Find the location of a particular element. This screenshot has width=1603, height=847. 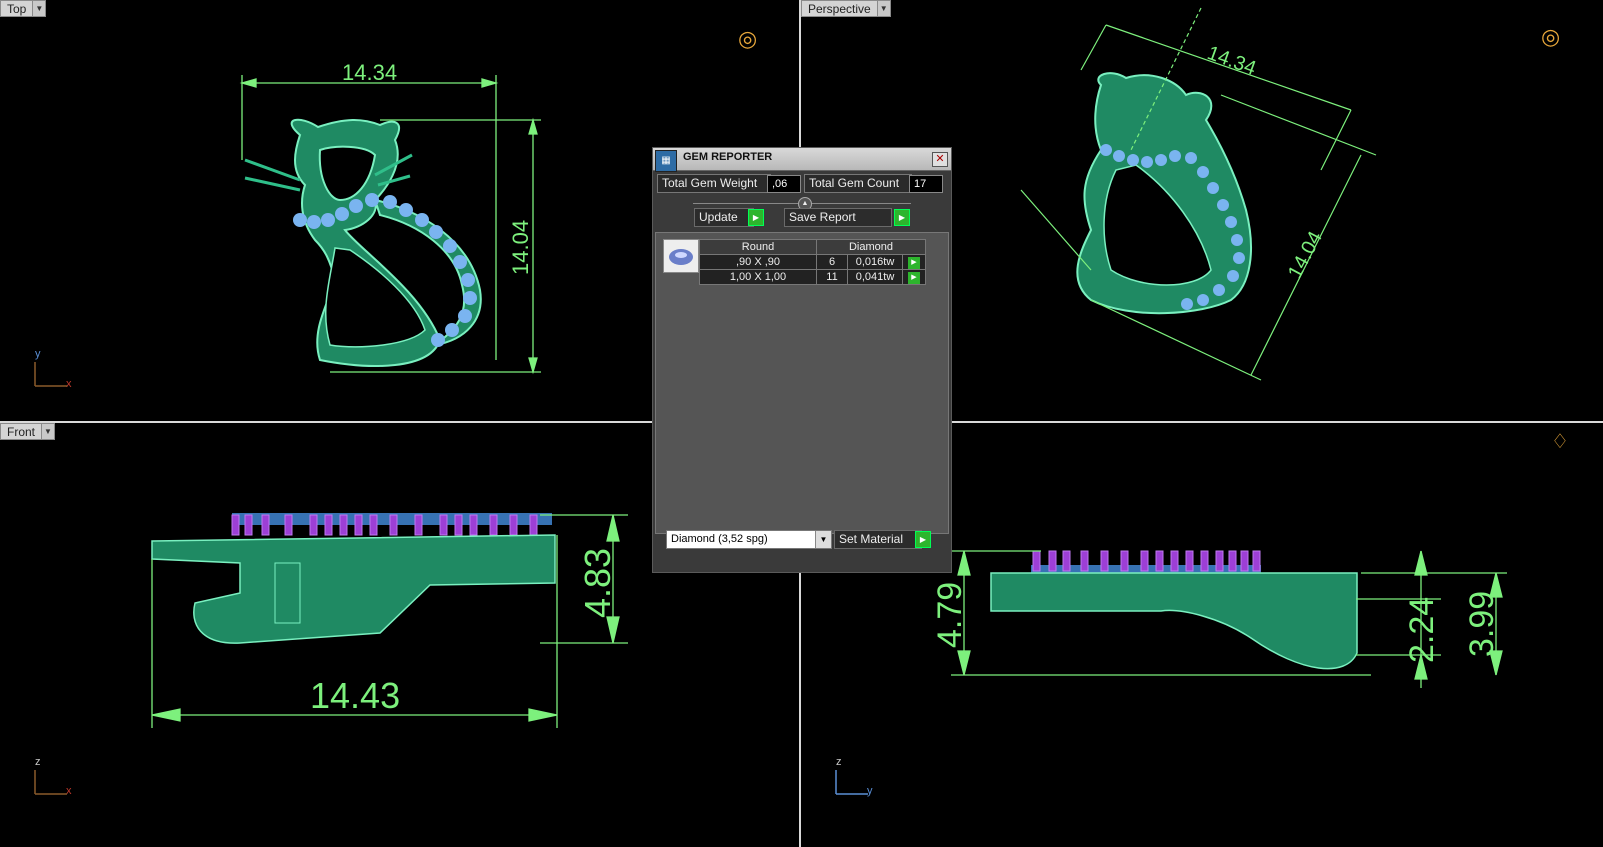

set-material-button: Set Material is located at coordinates (878, 539).